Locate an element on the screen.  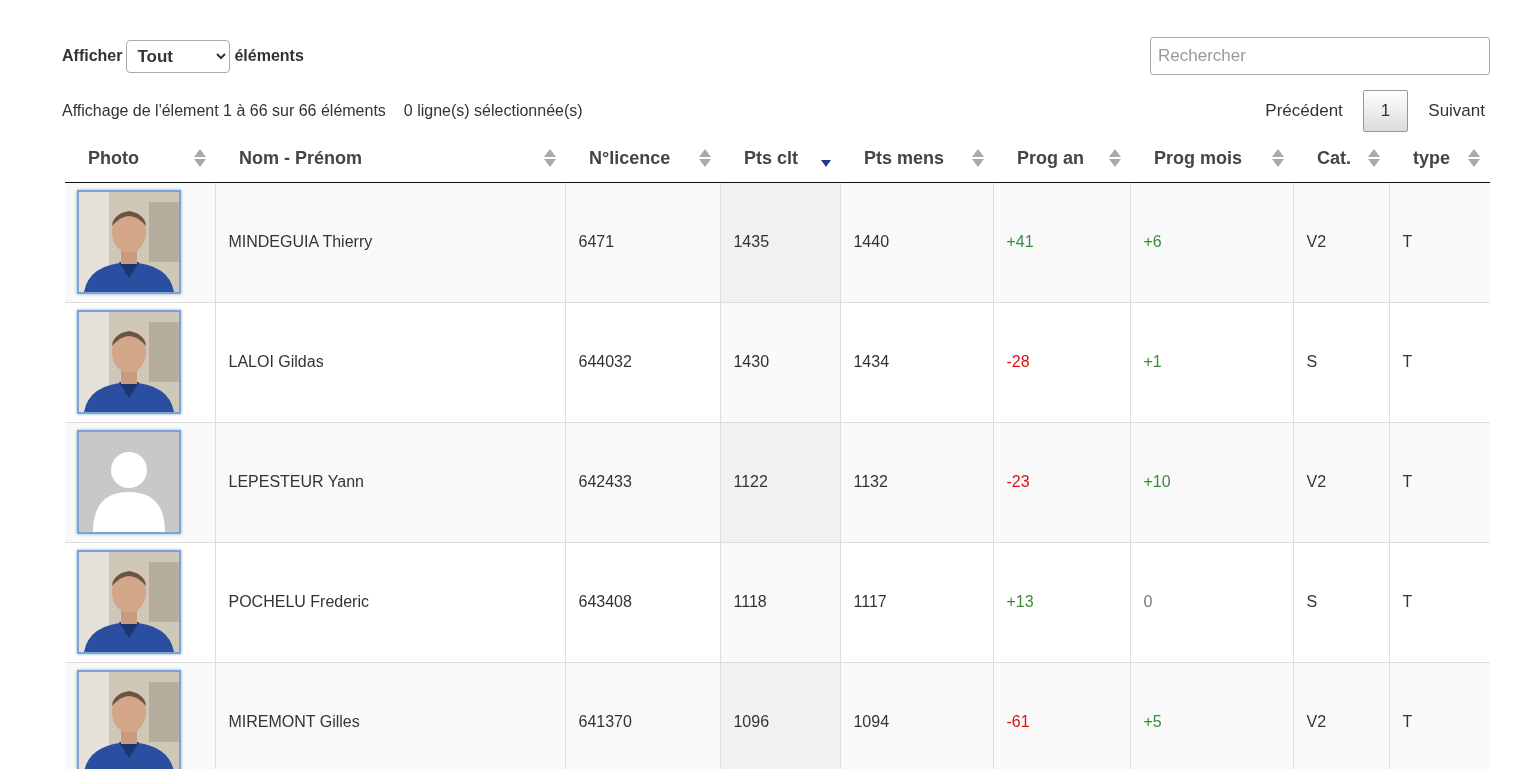
show-label: Afficher is located at coordinates (92, 56).